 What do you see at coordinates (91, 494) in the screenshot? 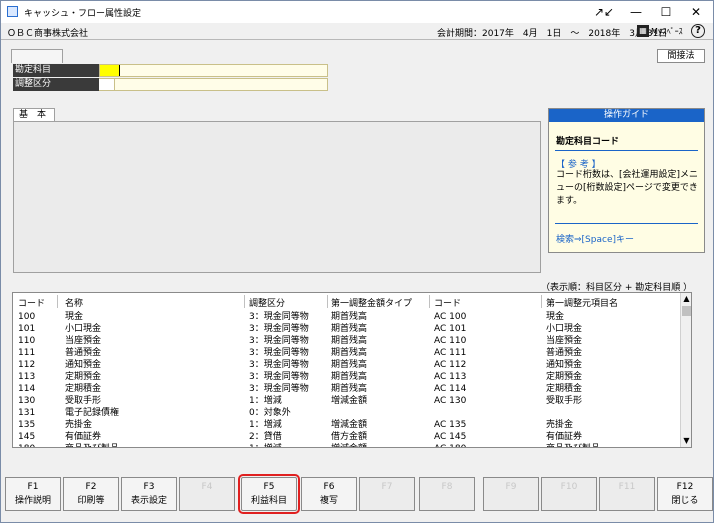
I see `fkey-f2-button: F2 印刷等` at bounding box center [91, 494].